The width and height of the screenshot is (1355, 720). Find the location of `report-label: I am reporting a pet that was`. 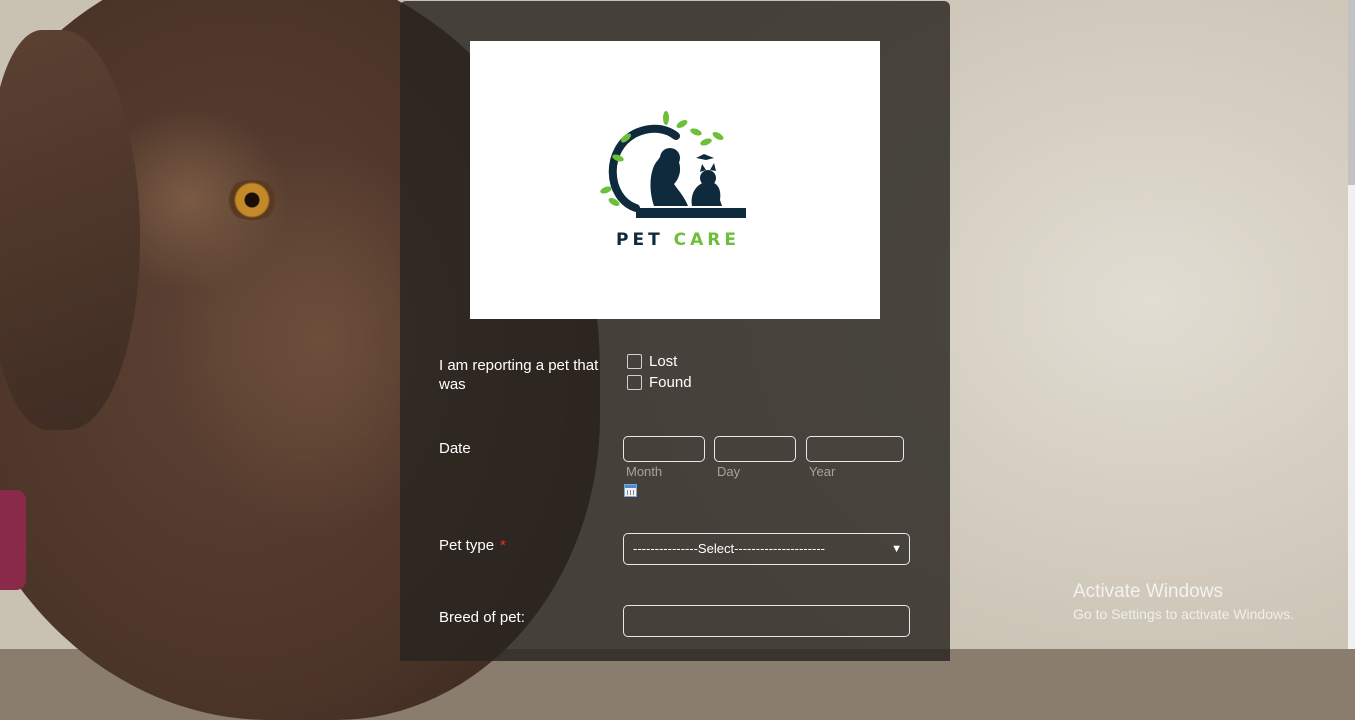

report-label: I am reporting a pet that was is located at coordinates (519, 375).